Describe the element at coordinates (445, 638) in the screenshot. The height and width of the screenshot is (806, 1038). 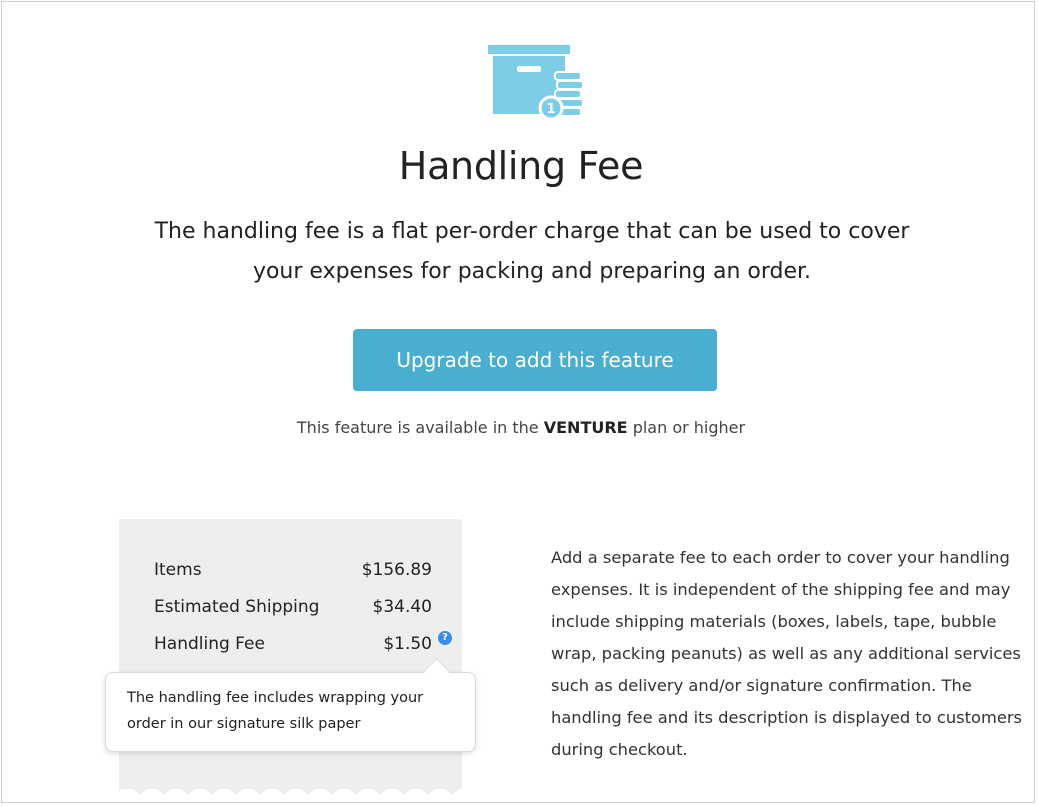
I see `question-circle-icon: ?` at that location.